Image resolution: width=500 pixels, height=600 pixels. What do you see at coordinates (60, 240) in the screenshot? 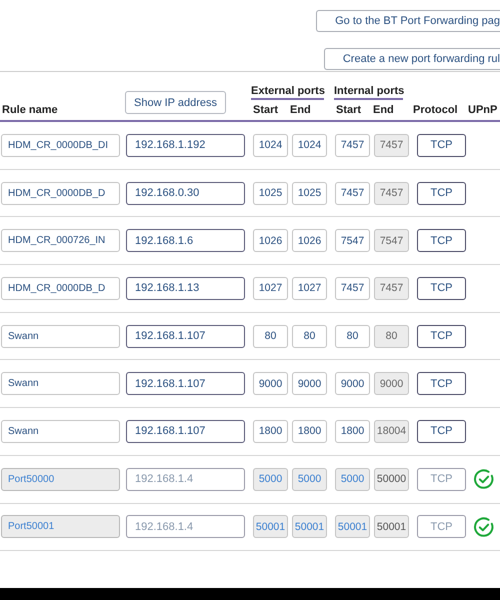
I see `rule-name-field: HDM_CR_000726_IN` at bounding box center [60, 240].